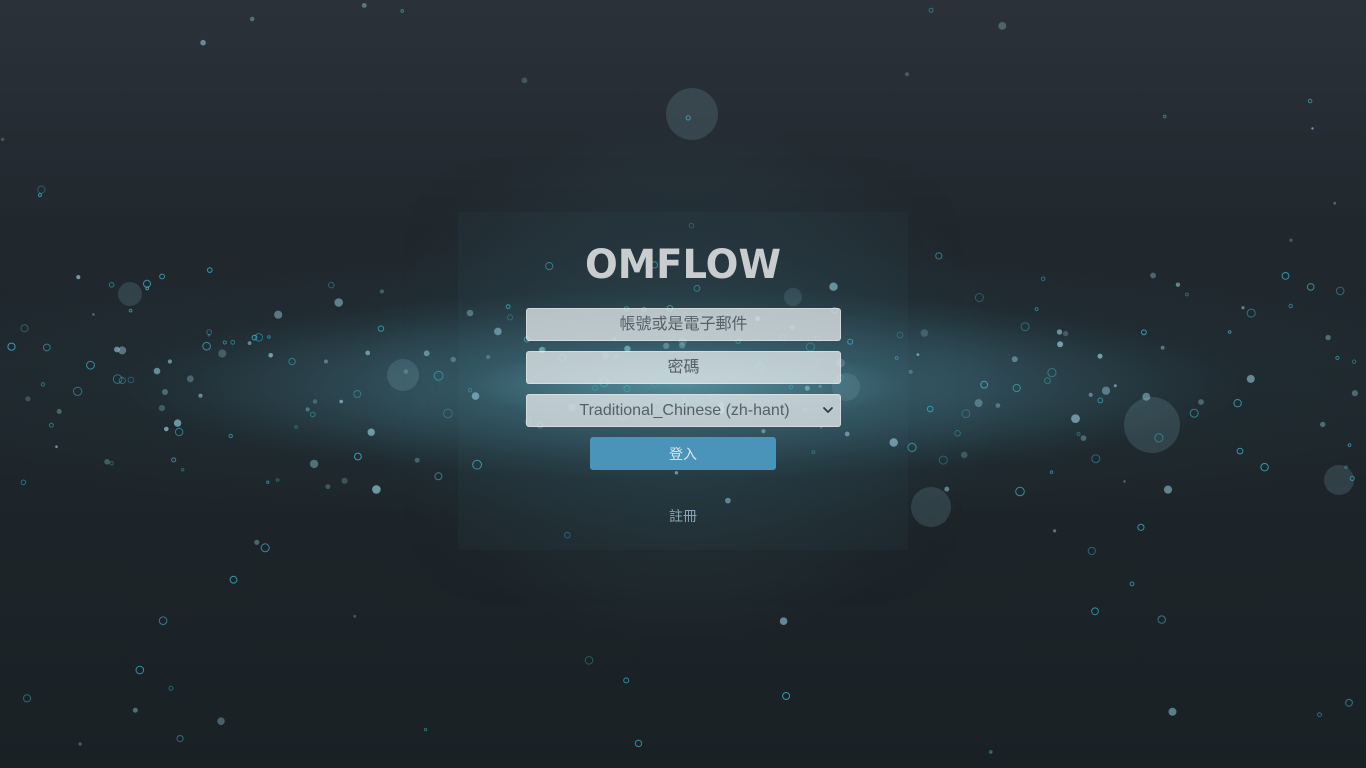  What do you see at coordinates (683, 324) in the screenshot?
I see `account-input` at bounding box center [683, 324].